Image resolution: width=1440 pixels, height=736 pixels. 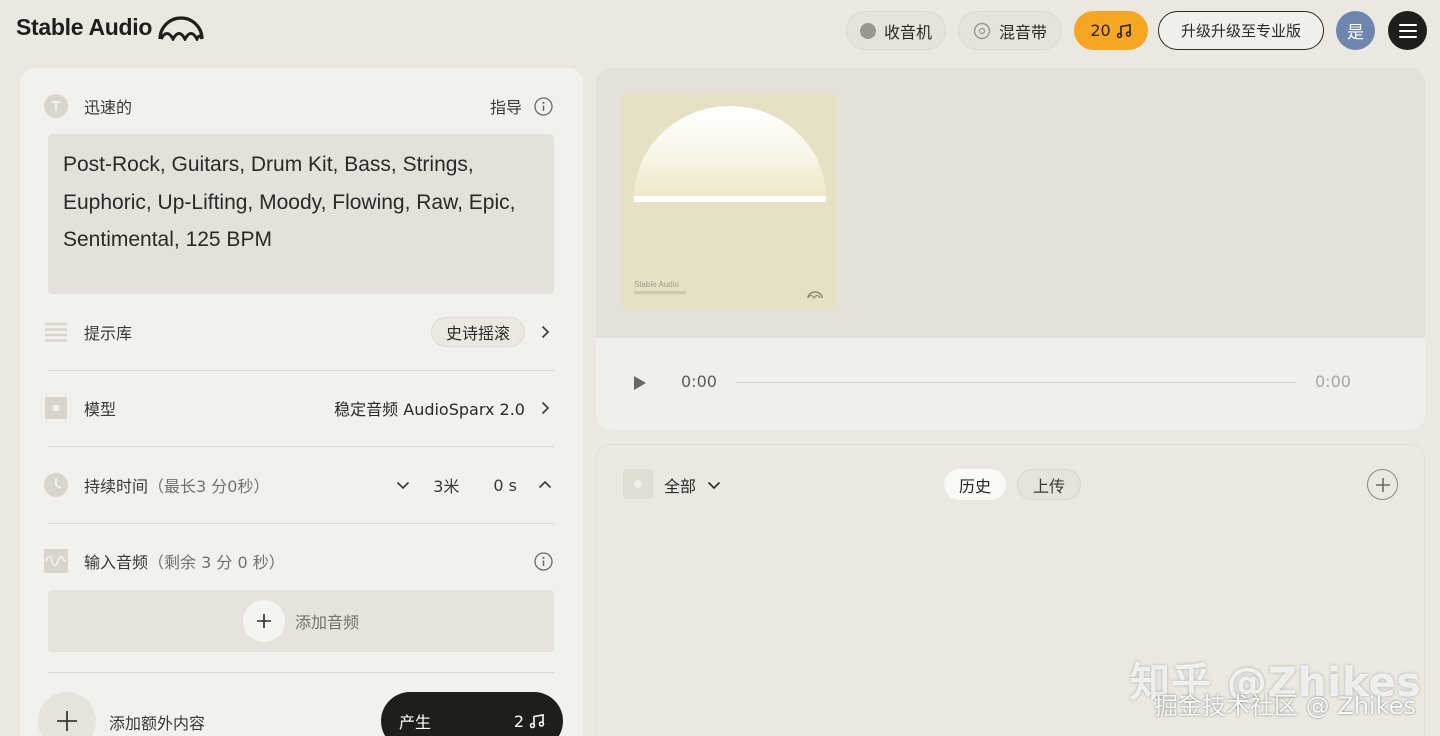 I want to click on library-filter-thumbnail, so click(x=638, y=484).